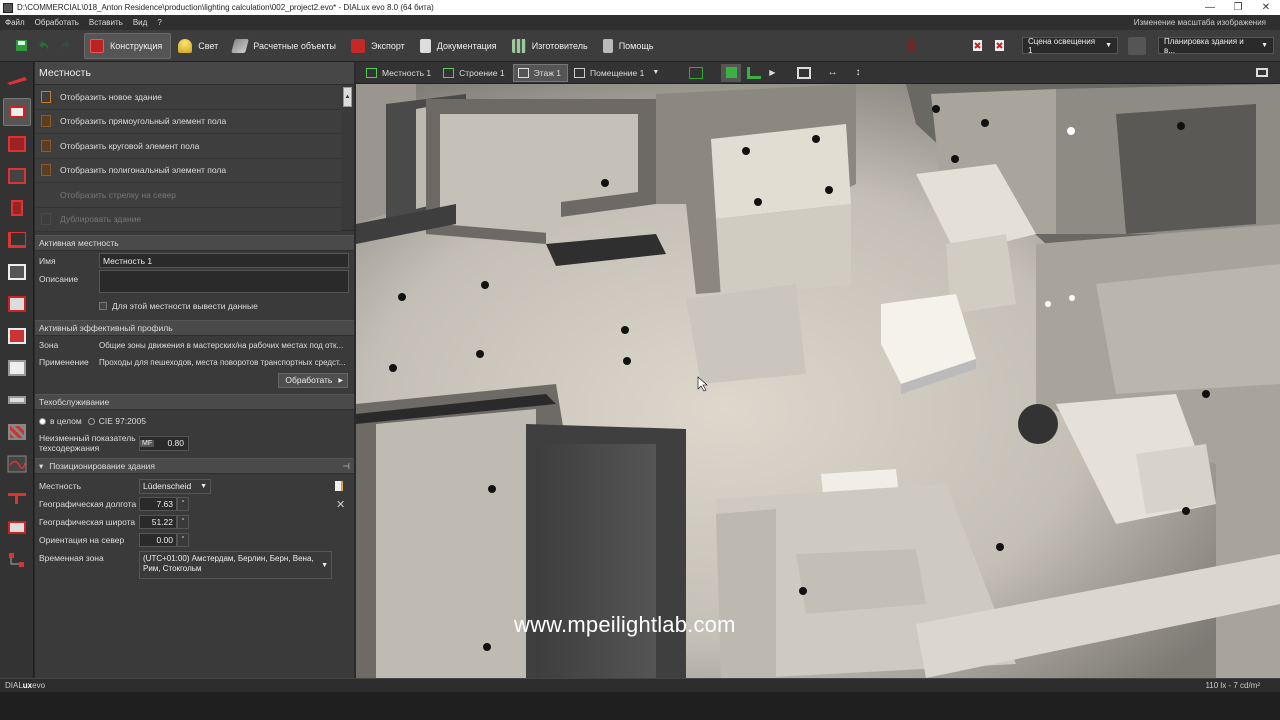 This screenshot has height=720, width=1280. I want to click on site-desc-input, so click(224, 281).